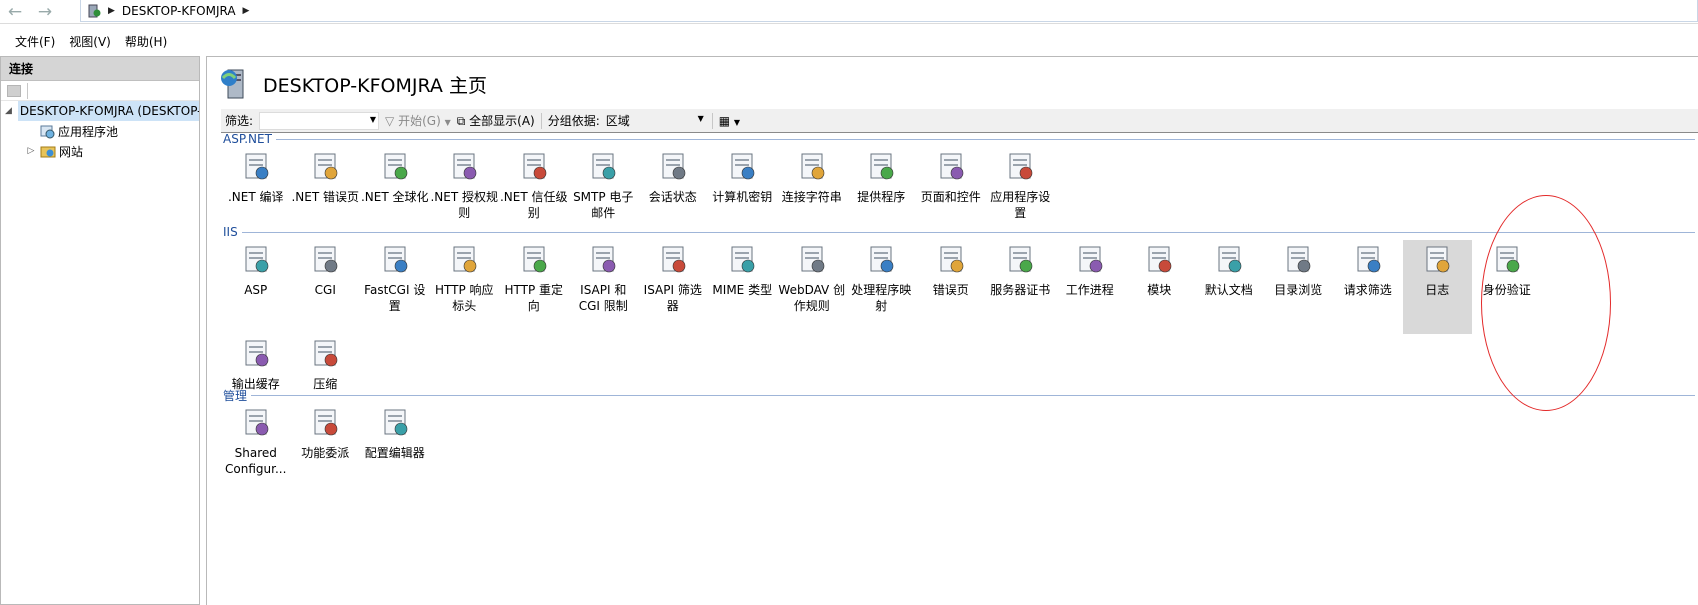 Image resolution: width=1698 pixels, height=605 pixels. Describe the element at coordinates (1368, 287) in the screenshot. I see `feature-request-filter: 请求筛选` at that location.